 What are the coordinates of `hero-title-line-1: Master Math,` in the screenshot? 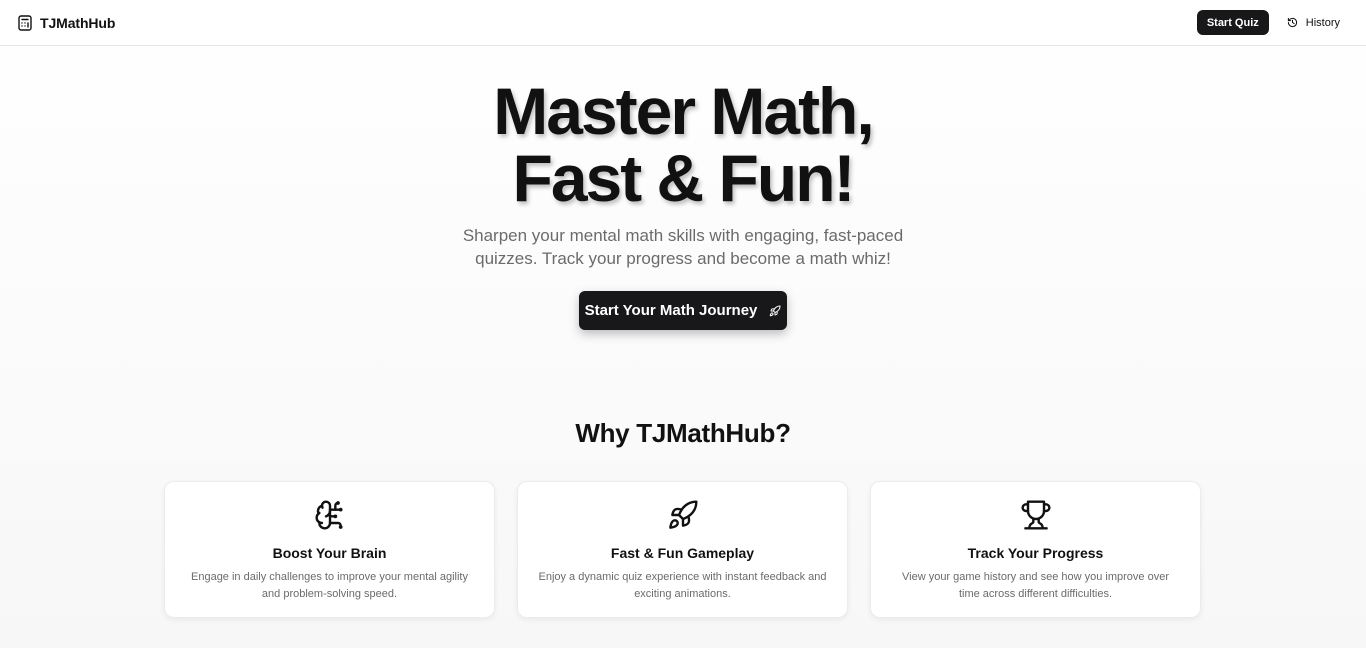 It's located at (683, 111).